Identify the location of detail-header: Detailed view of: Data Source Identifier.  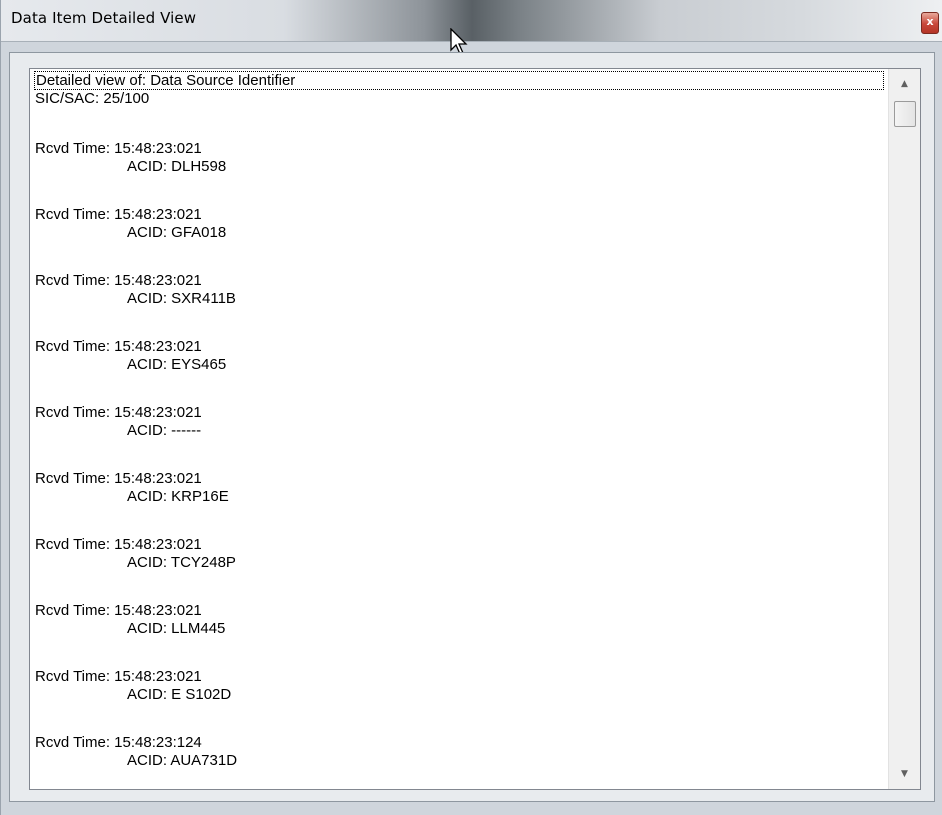
(459, 80).